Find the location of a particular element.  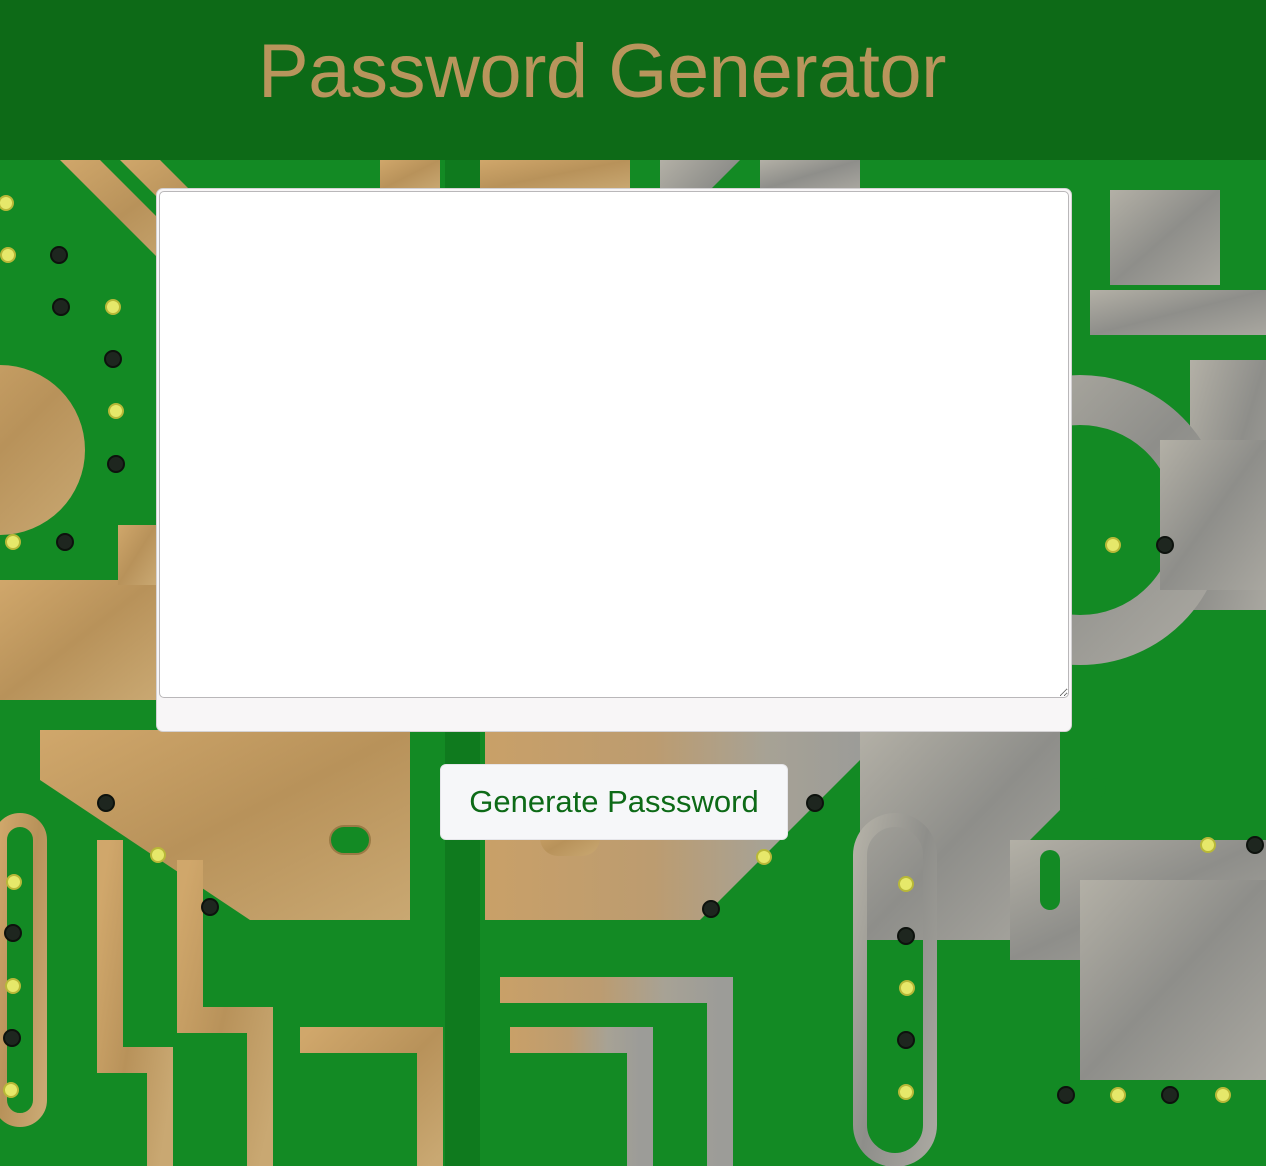

page-header: Password Generator is located at coordinates (633, 80).